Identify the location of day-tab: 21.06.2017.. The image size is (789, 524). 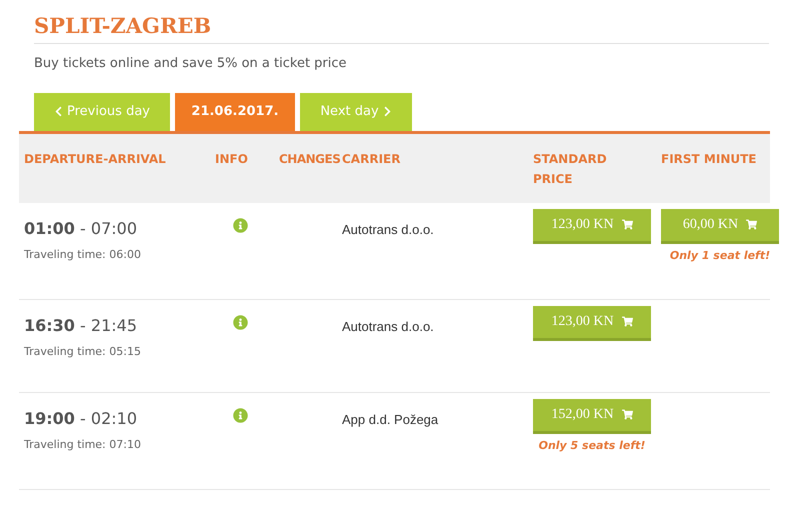
(235, 111).